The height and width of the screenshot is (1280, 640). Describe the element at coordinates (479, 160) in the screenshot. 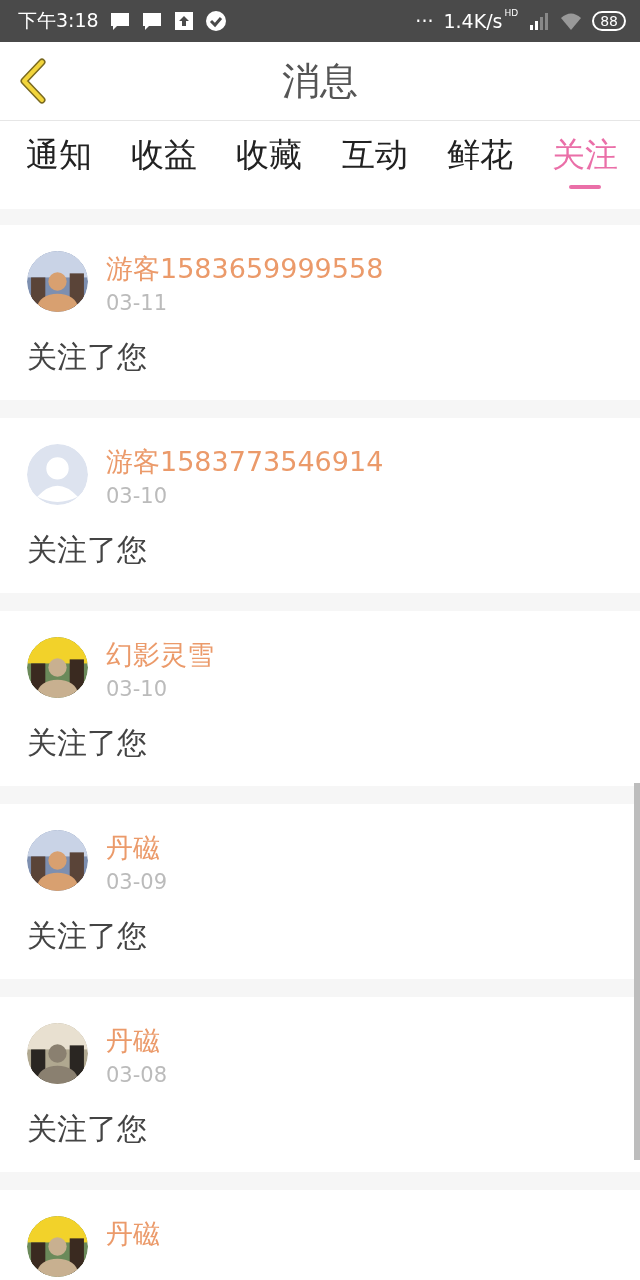

I see `tab: 鲜花` at that location.